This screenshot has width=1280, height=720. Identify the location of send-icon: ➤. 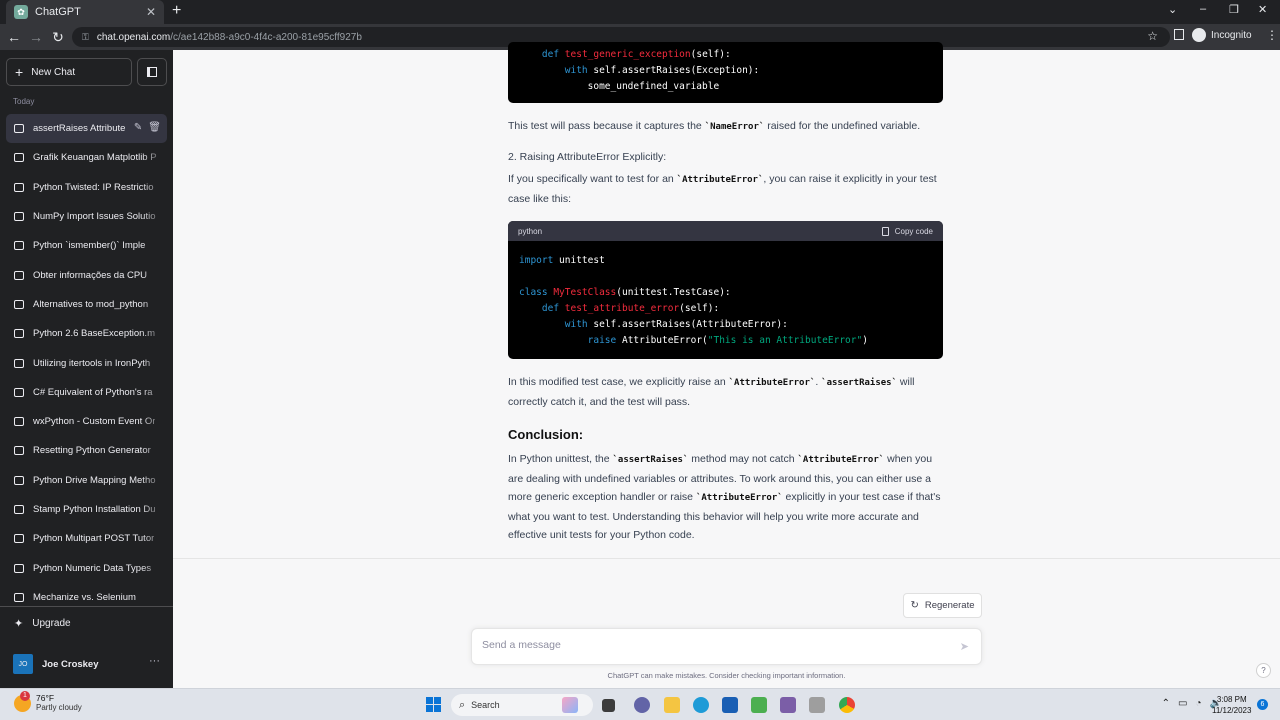
(964, 646).